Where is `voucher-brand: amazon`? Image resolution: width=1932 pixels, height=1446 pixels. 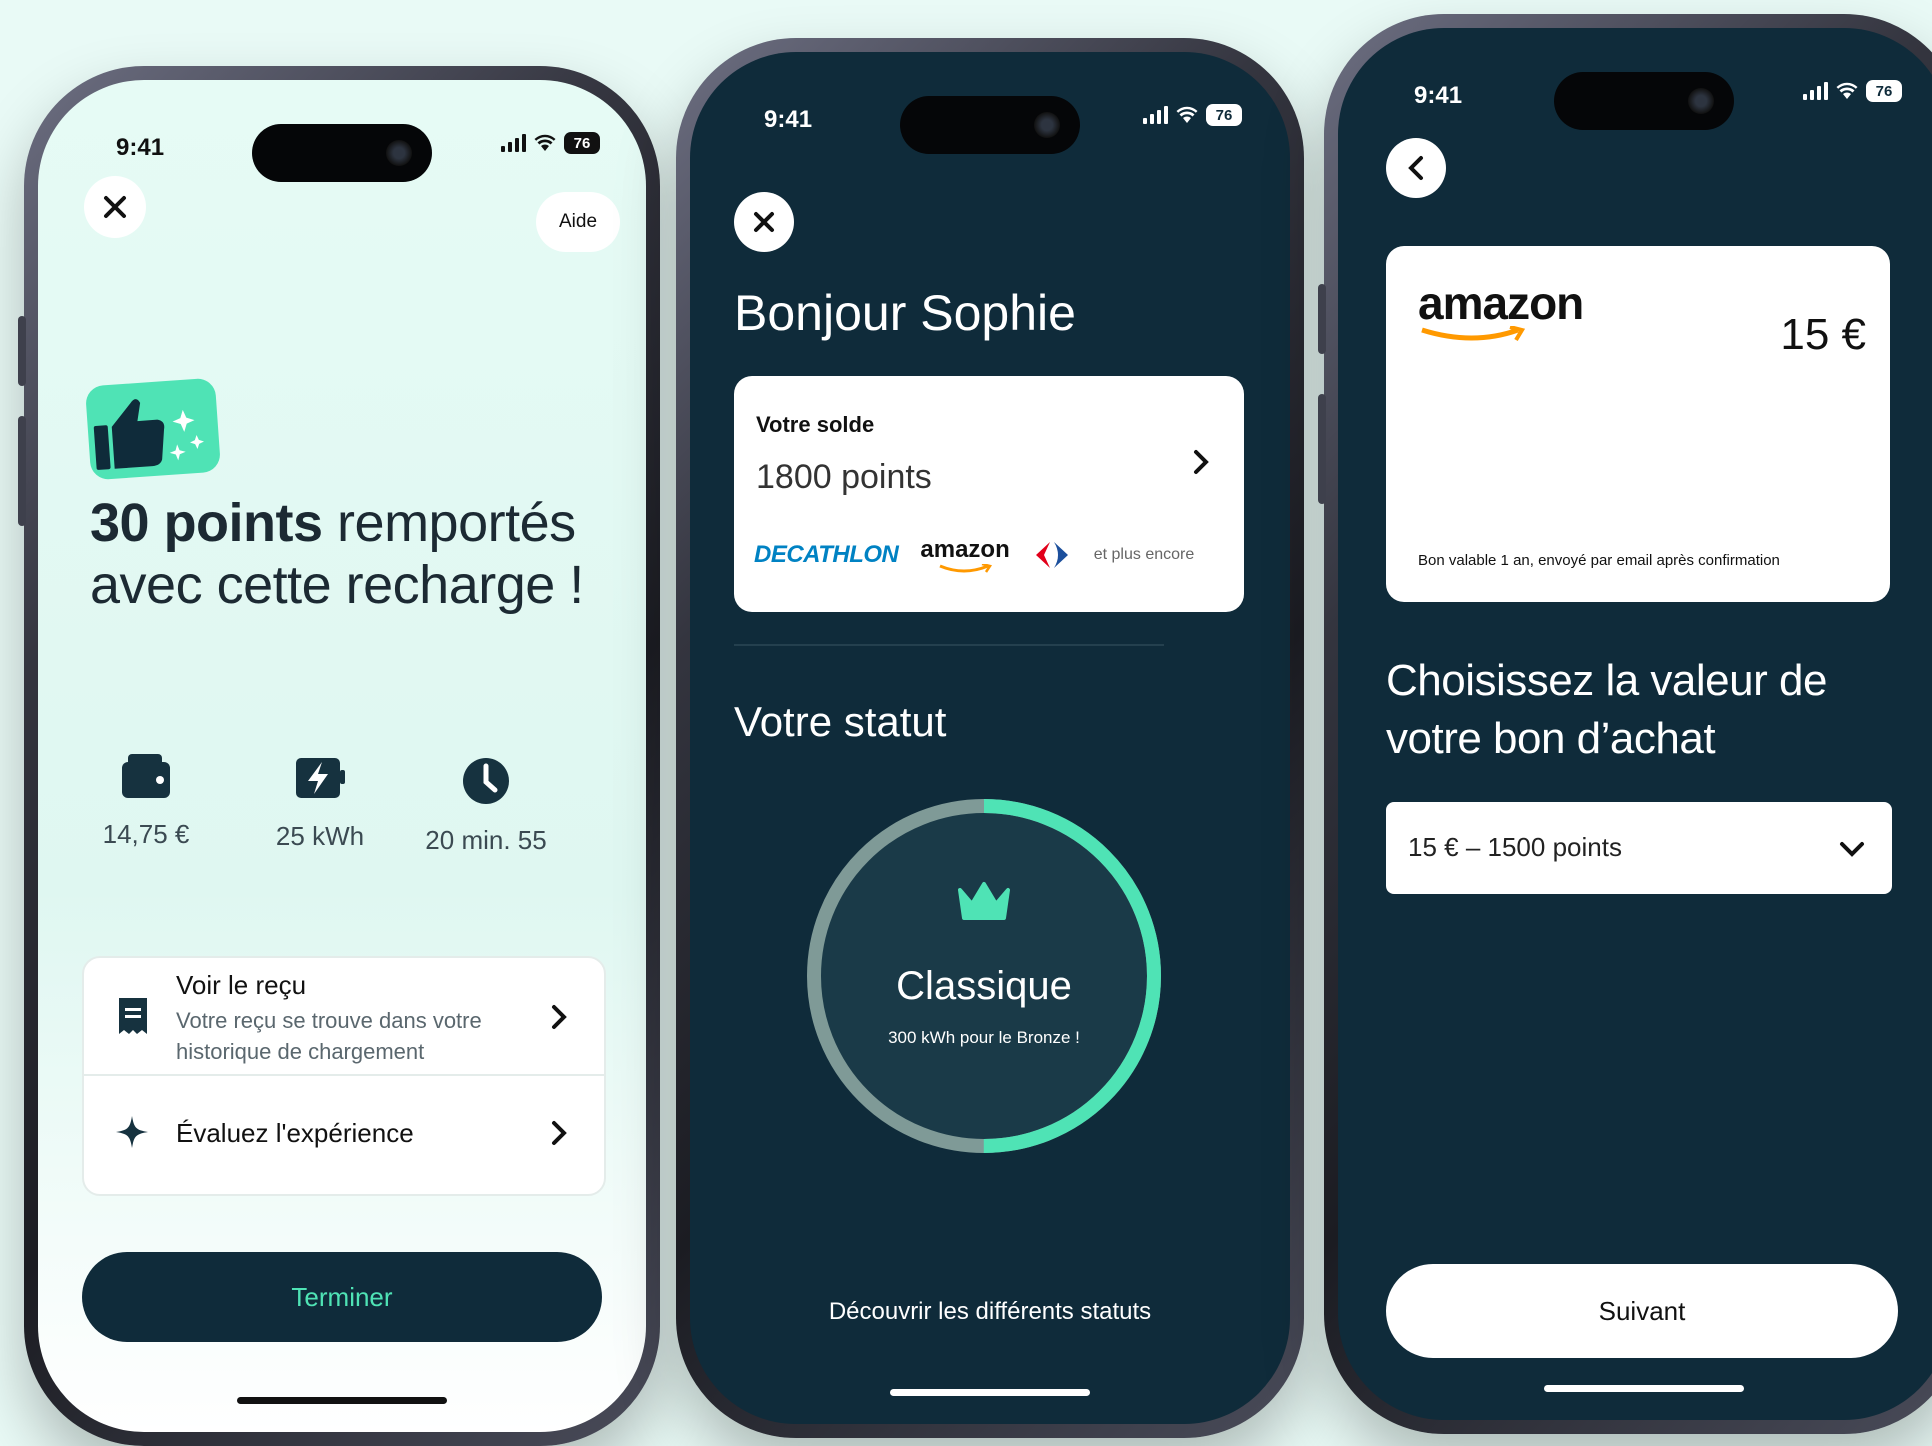 voucher-brand: amazon is located at coordinates (1501, 303).